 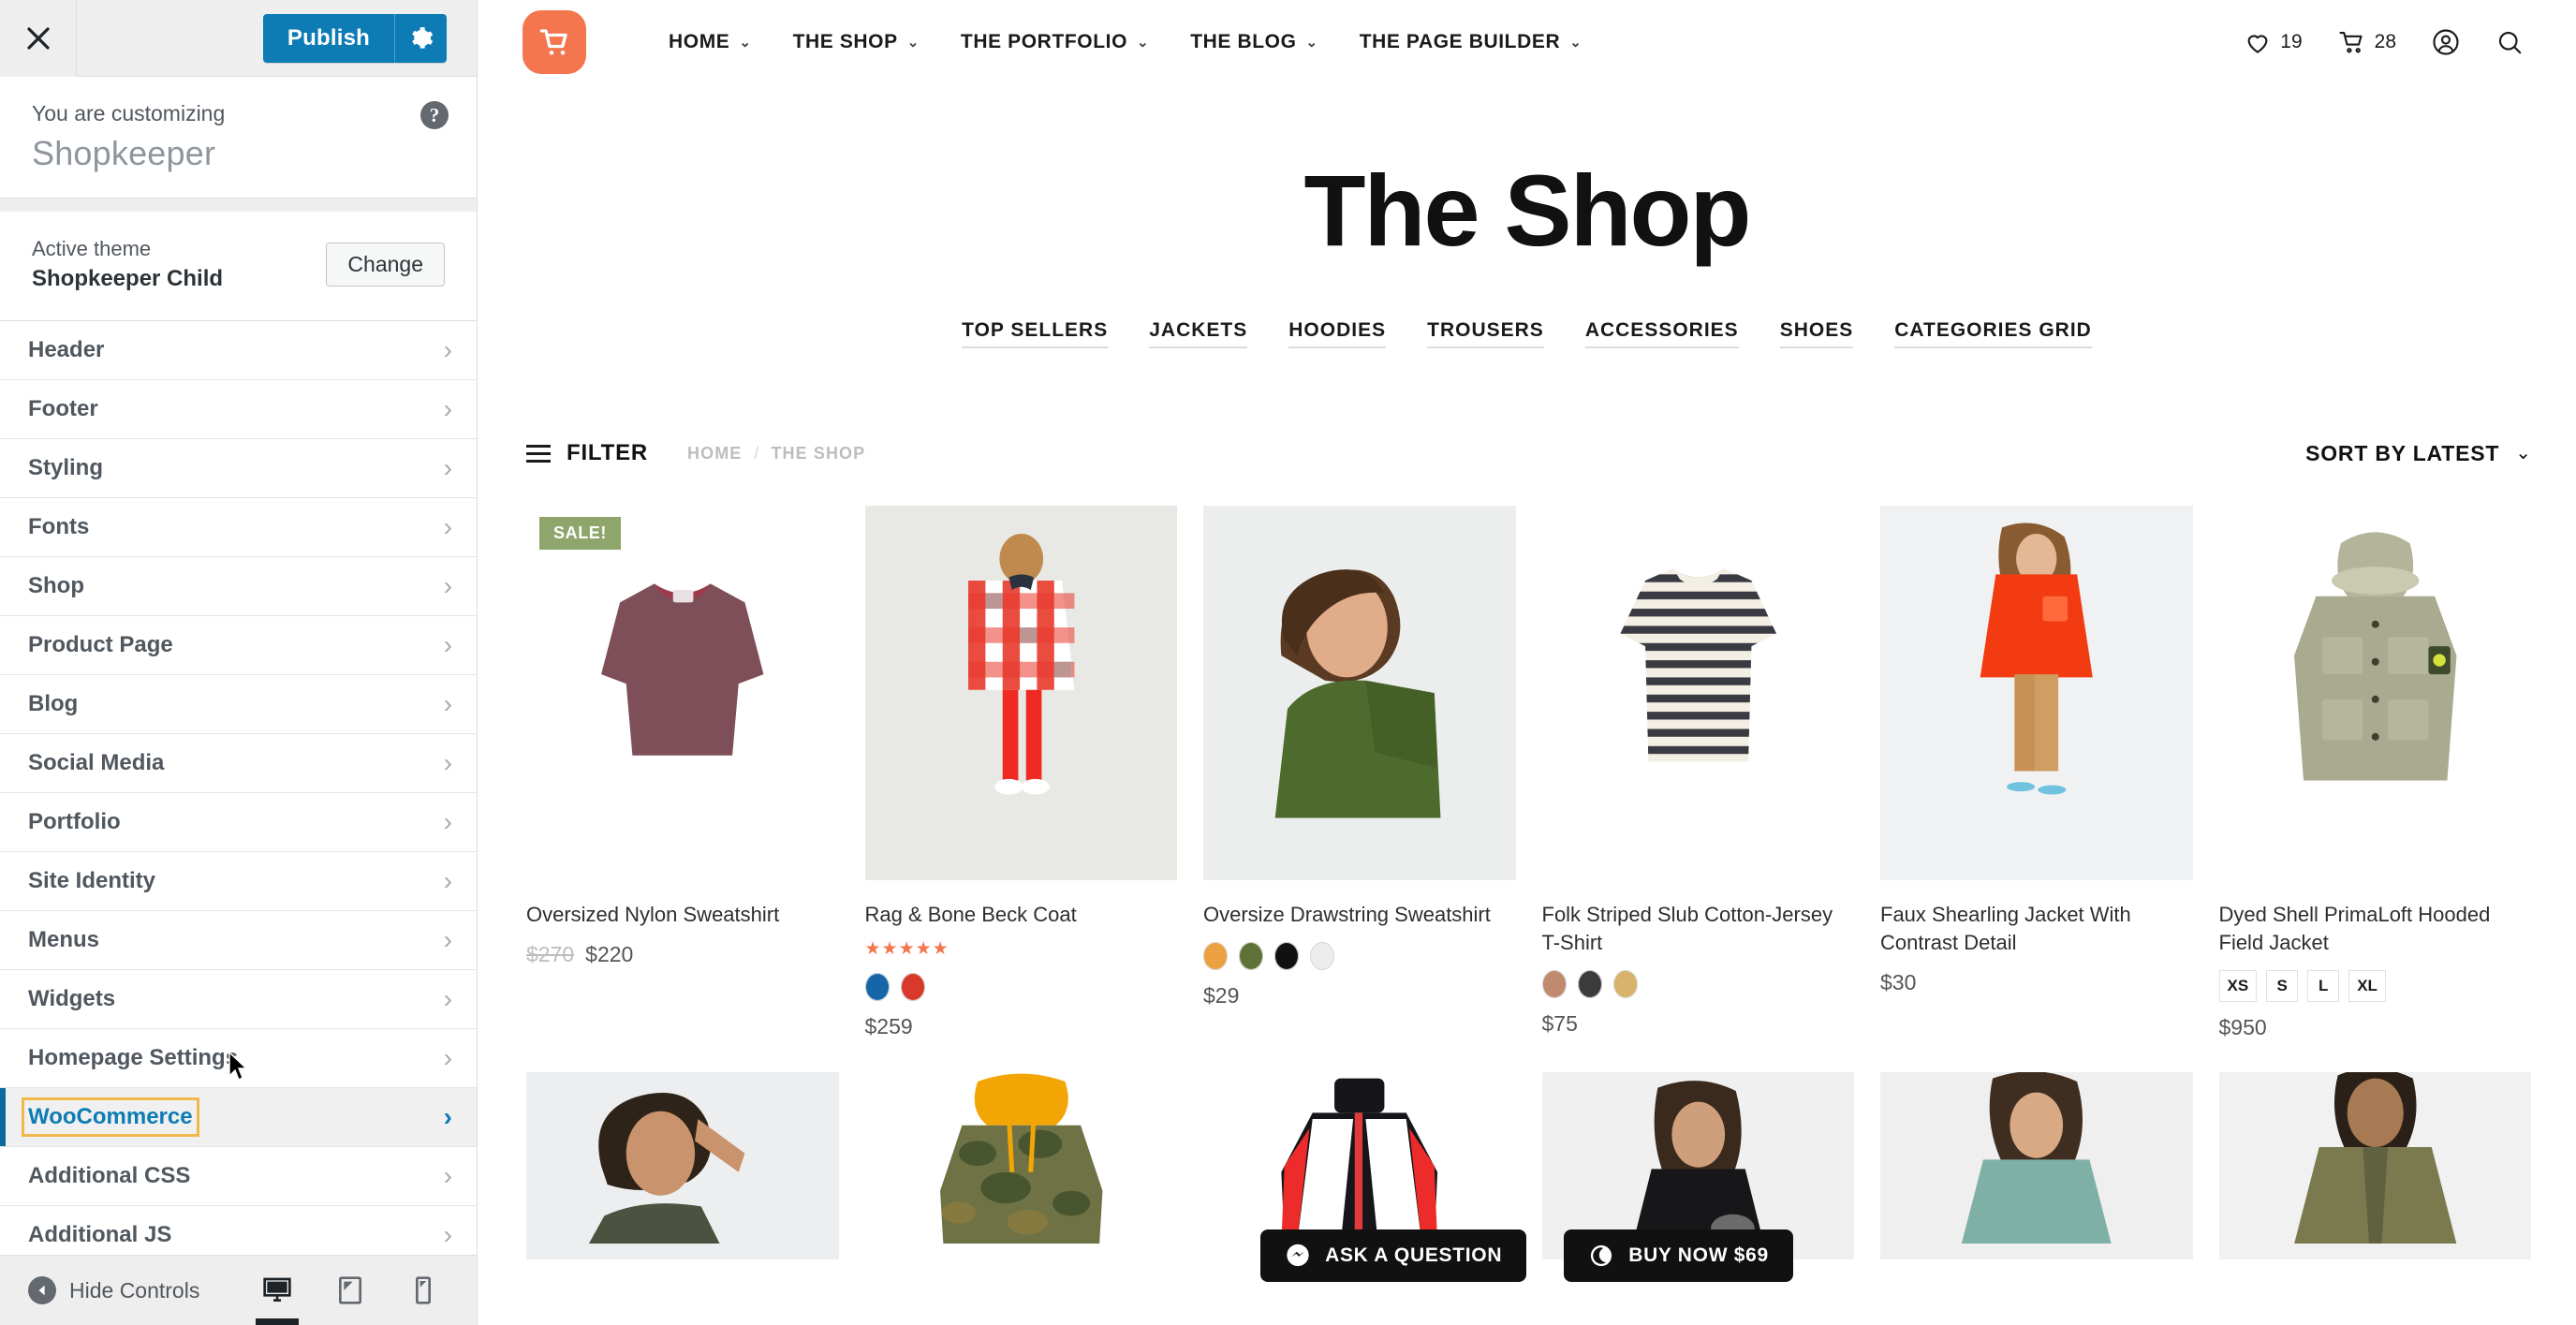 What do you see at coordinates (1661, 333) in the screenshot?
I see `category-link-accessories: ACCESSORIES` at bounding box center [1661, 333].